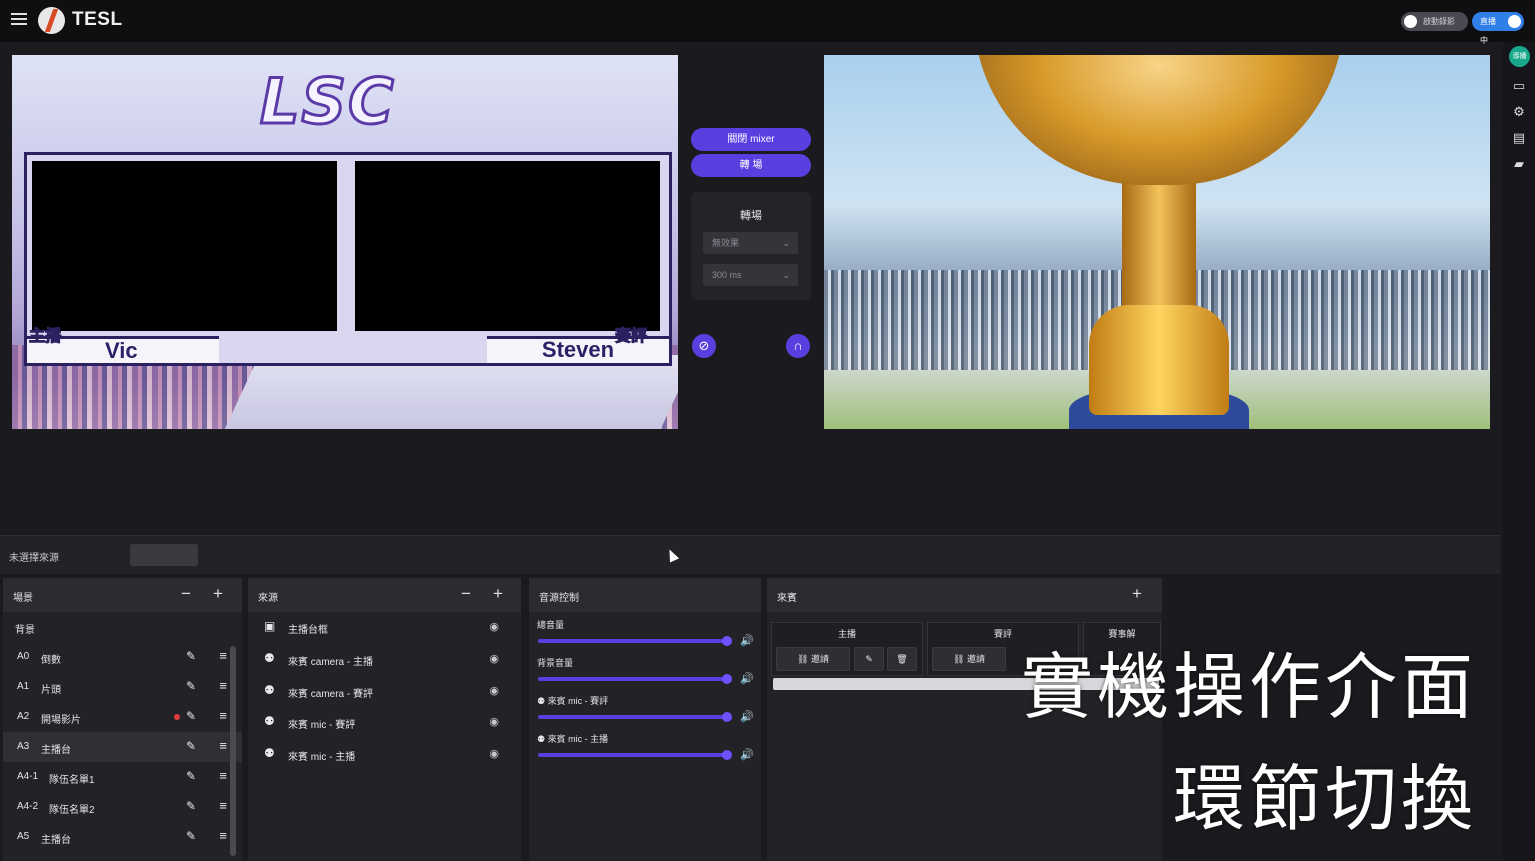  What do you see at coordinates (1519, 112) in the screenshot?
I see `gear-icon: ⚙` at bounding box center [1519, 112].